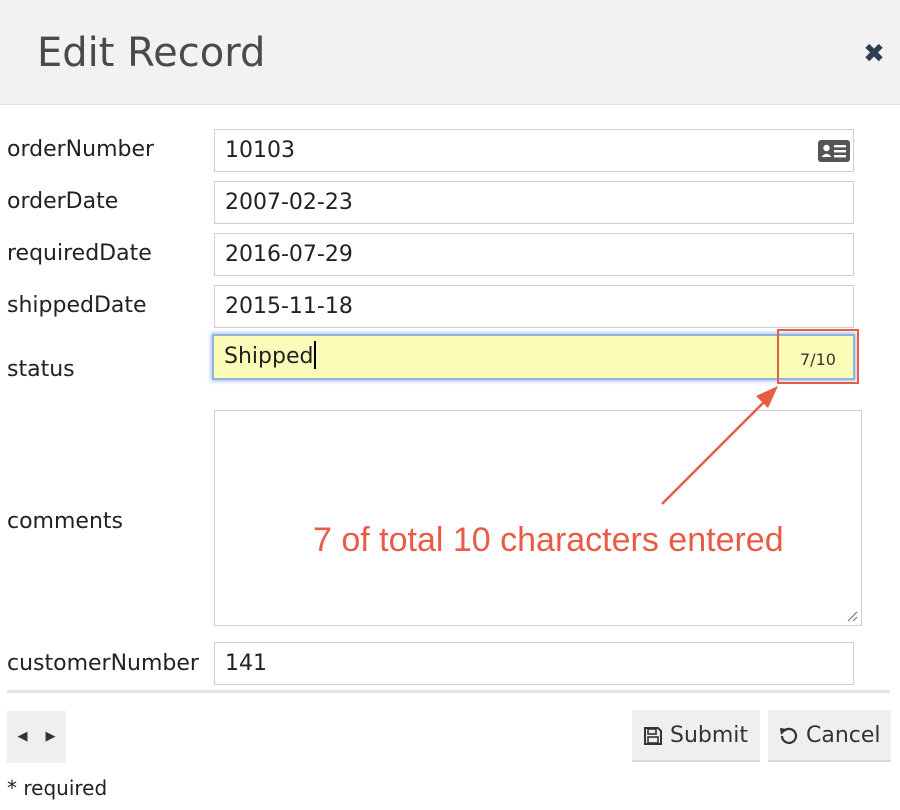 This screenshot has width=900, height=810. Describe the element at coordinates (315, 355) in the screenshot. I see `text-cursor` at that location.